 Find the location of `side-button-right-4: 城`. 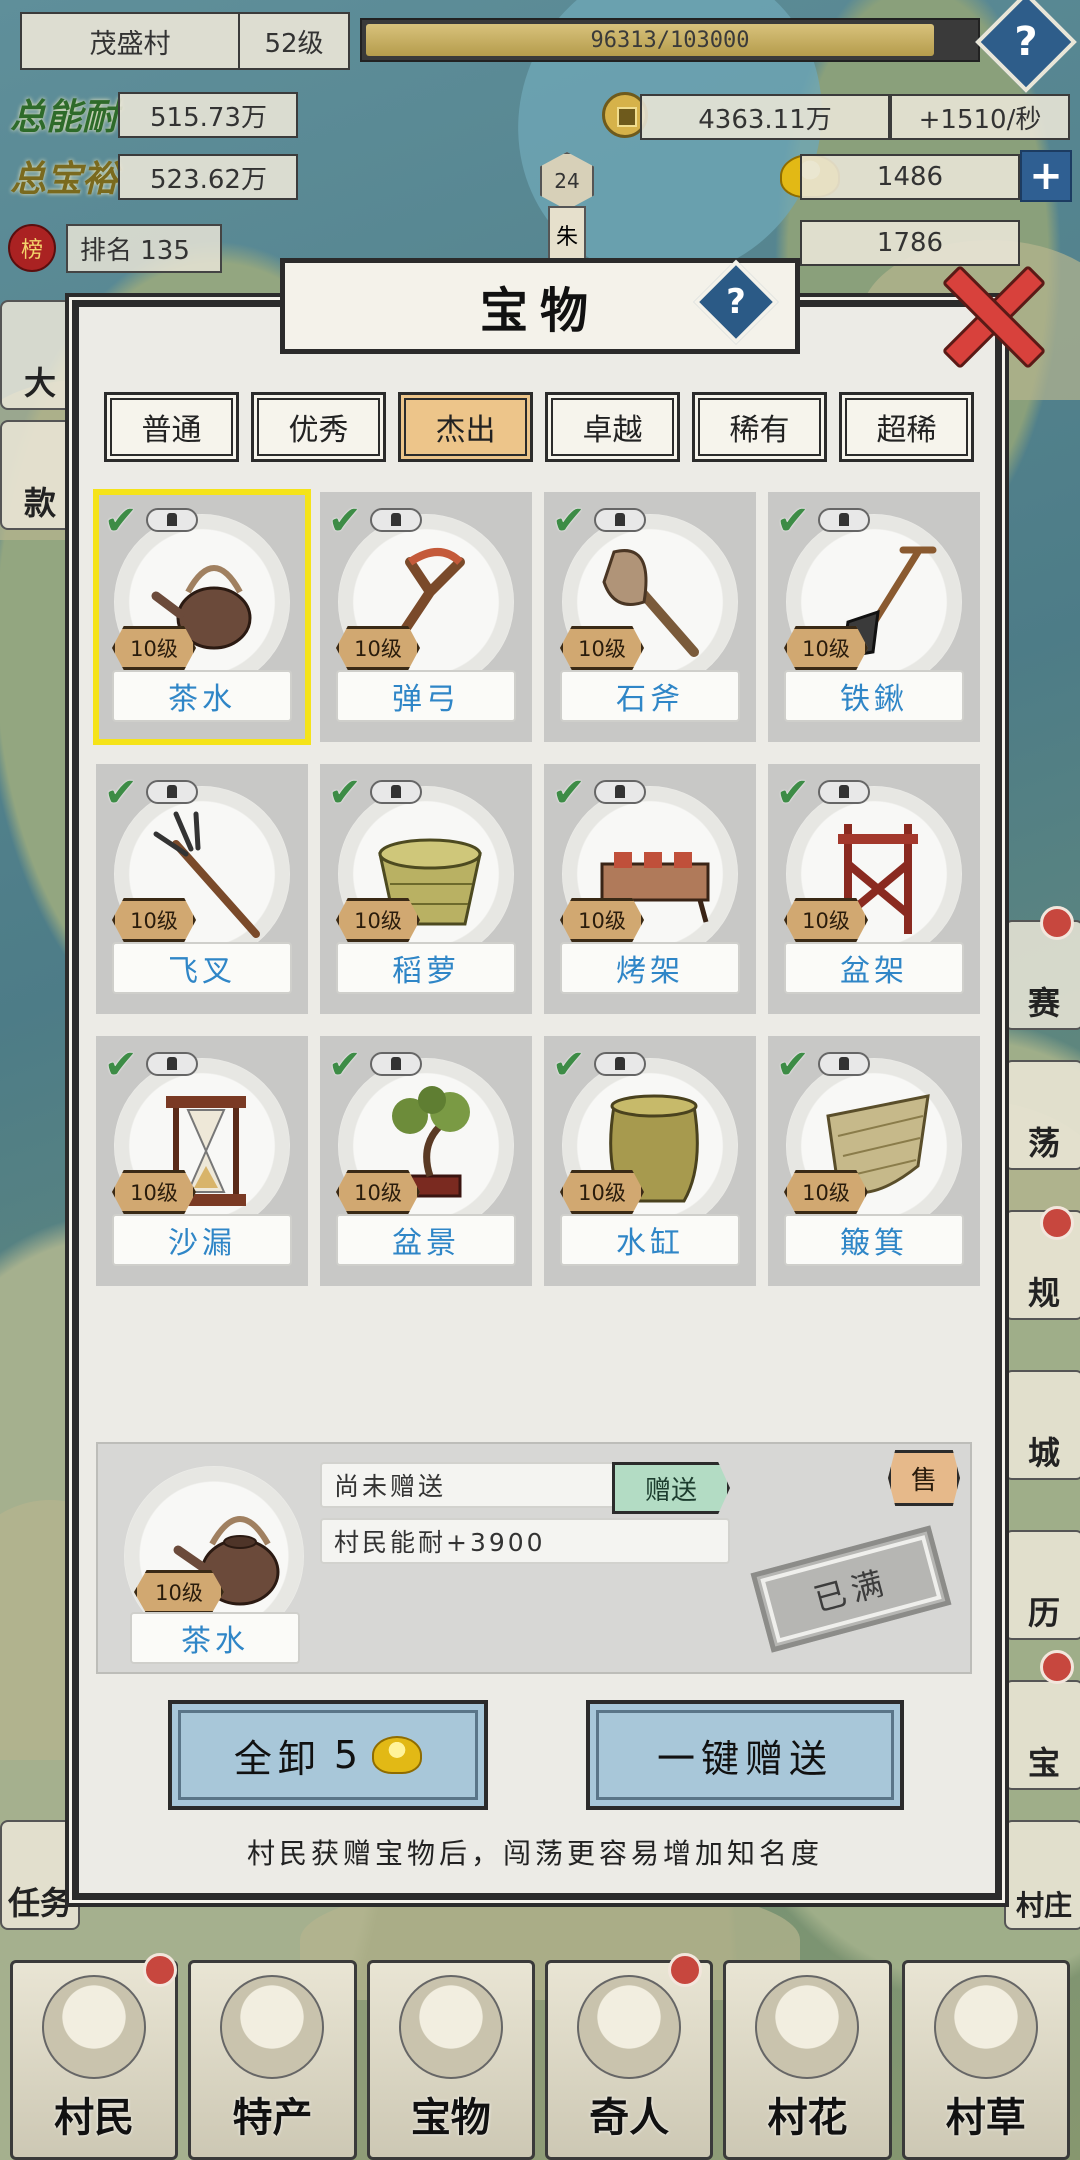

side-button-right-4: 城 is located at coordinates (1042, 1425).